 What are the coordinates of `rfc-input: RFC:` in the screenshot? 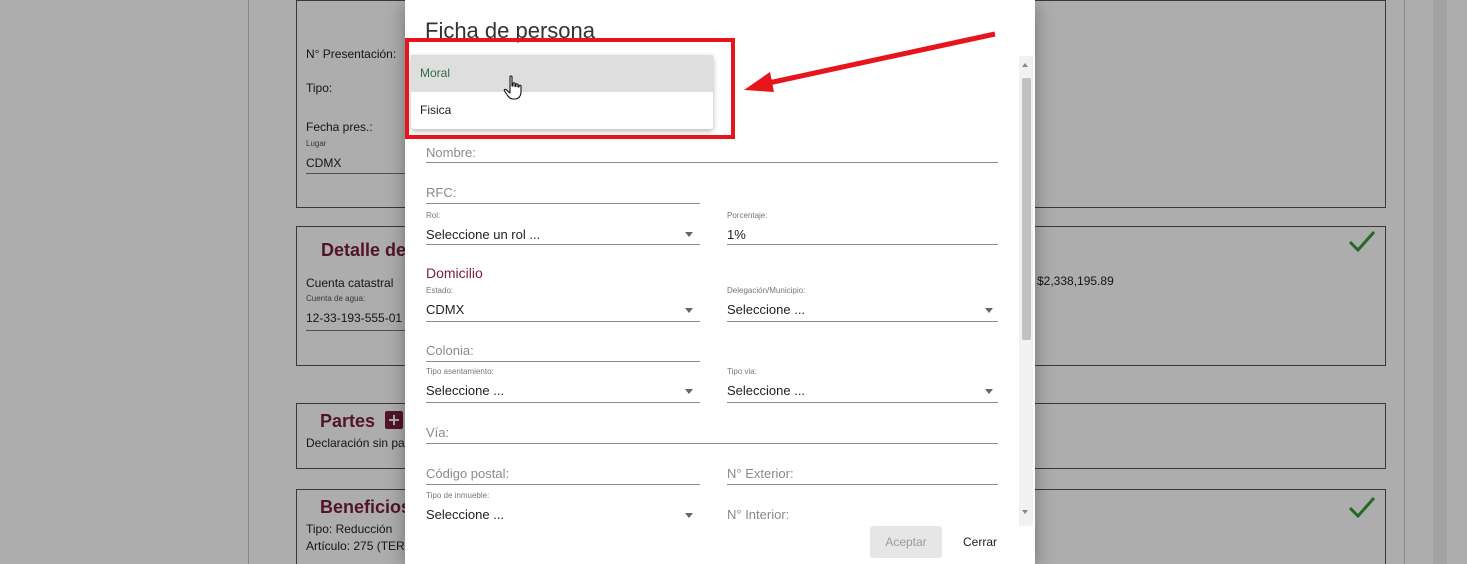 It's located at (441, 192).